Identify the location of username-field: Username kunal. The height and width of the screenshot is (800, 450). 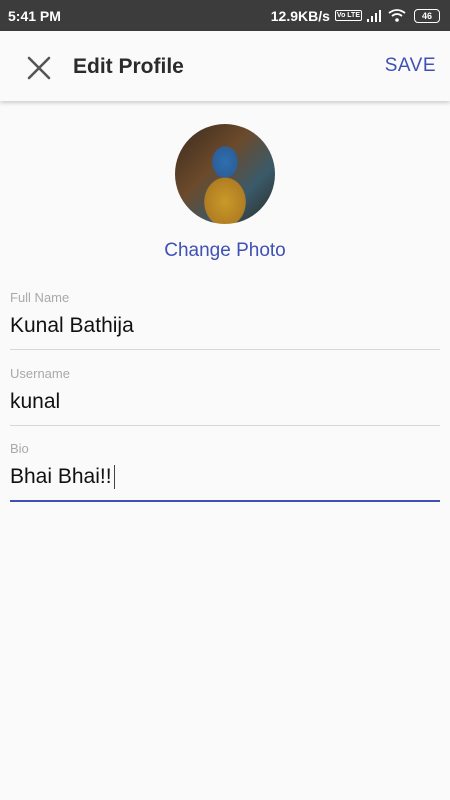
(225, 396).